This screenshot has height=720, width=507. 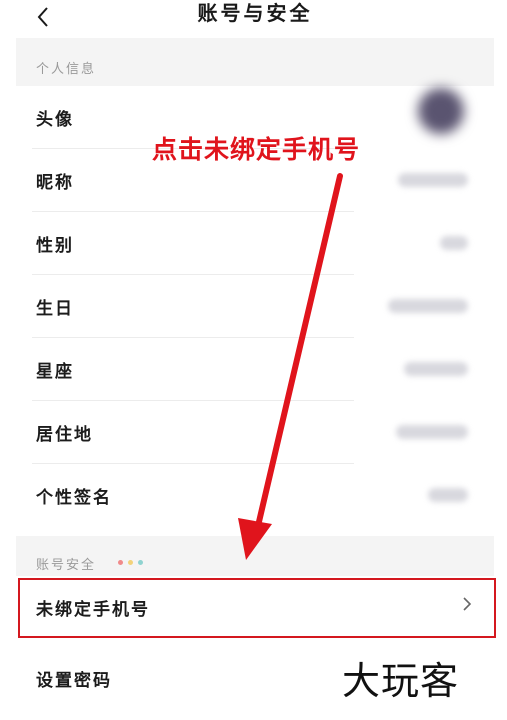 I want to click on highlight-box, so click(x=257, y=608).